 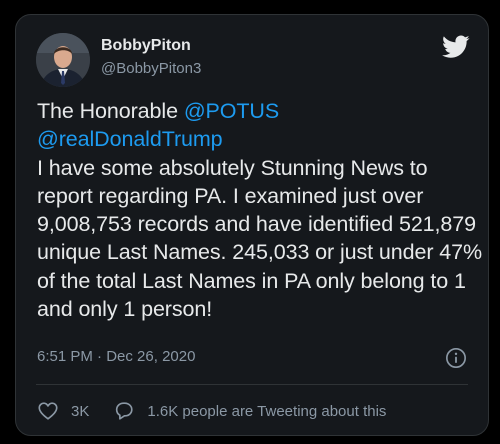 I want to click on speech-bubble-icon, so click(x=124, y=411).